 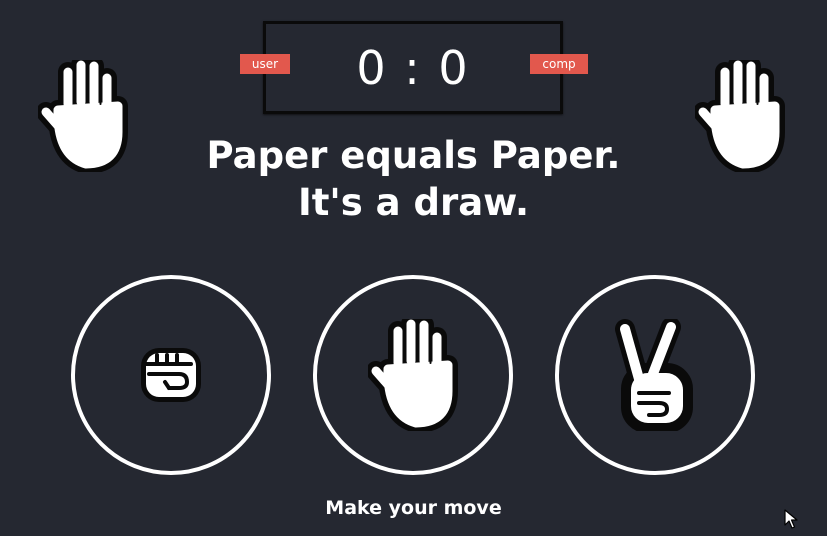 What do you see at coordinates (559, 64) in the screenshot?
I see `comp-score-label: comp` at bounding box center [559, 64].